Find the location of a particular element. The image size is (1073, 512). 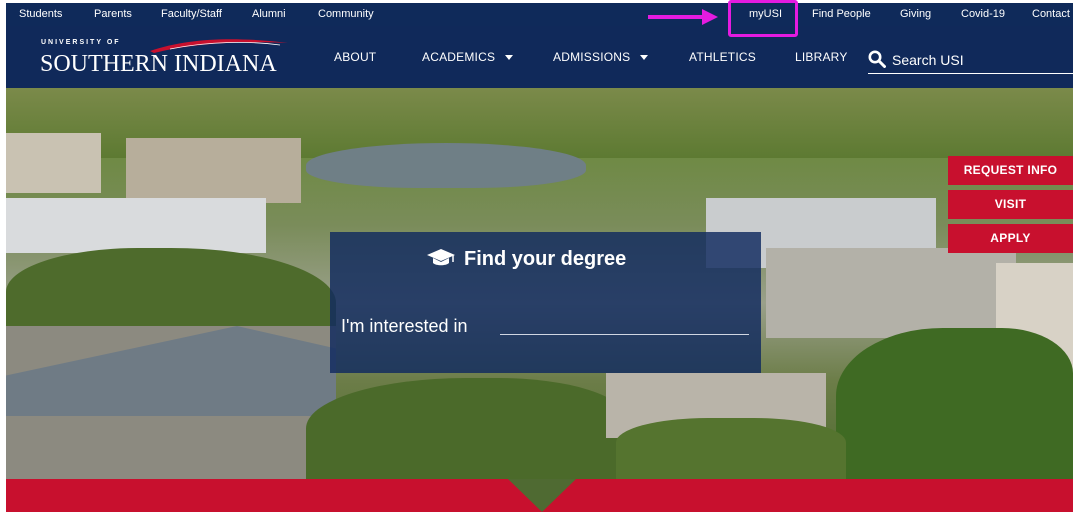

search-icon is located at coordinates (877, 59).